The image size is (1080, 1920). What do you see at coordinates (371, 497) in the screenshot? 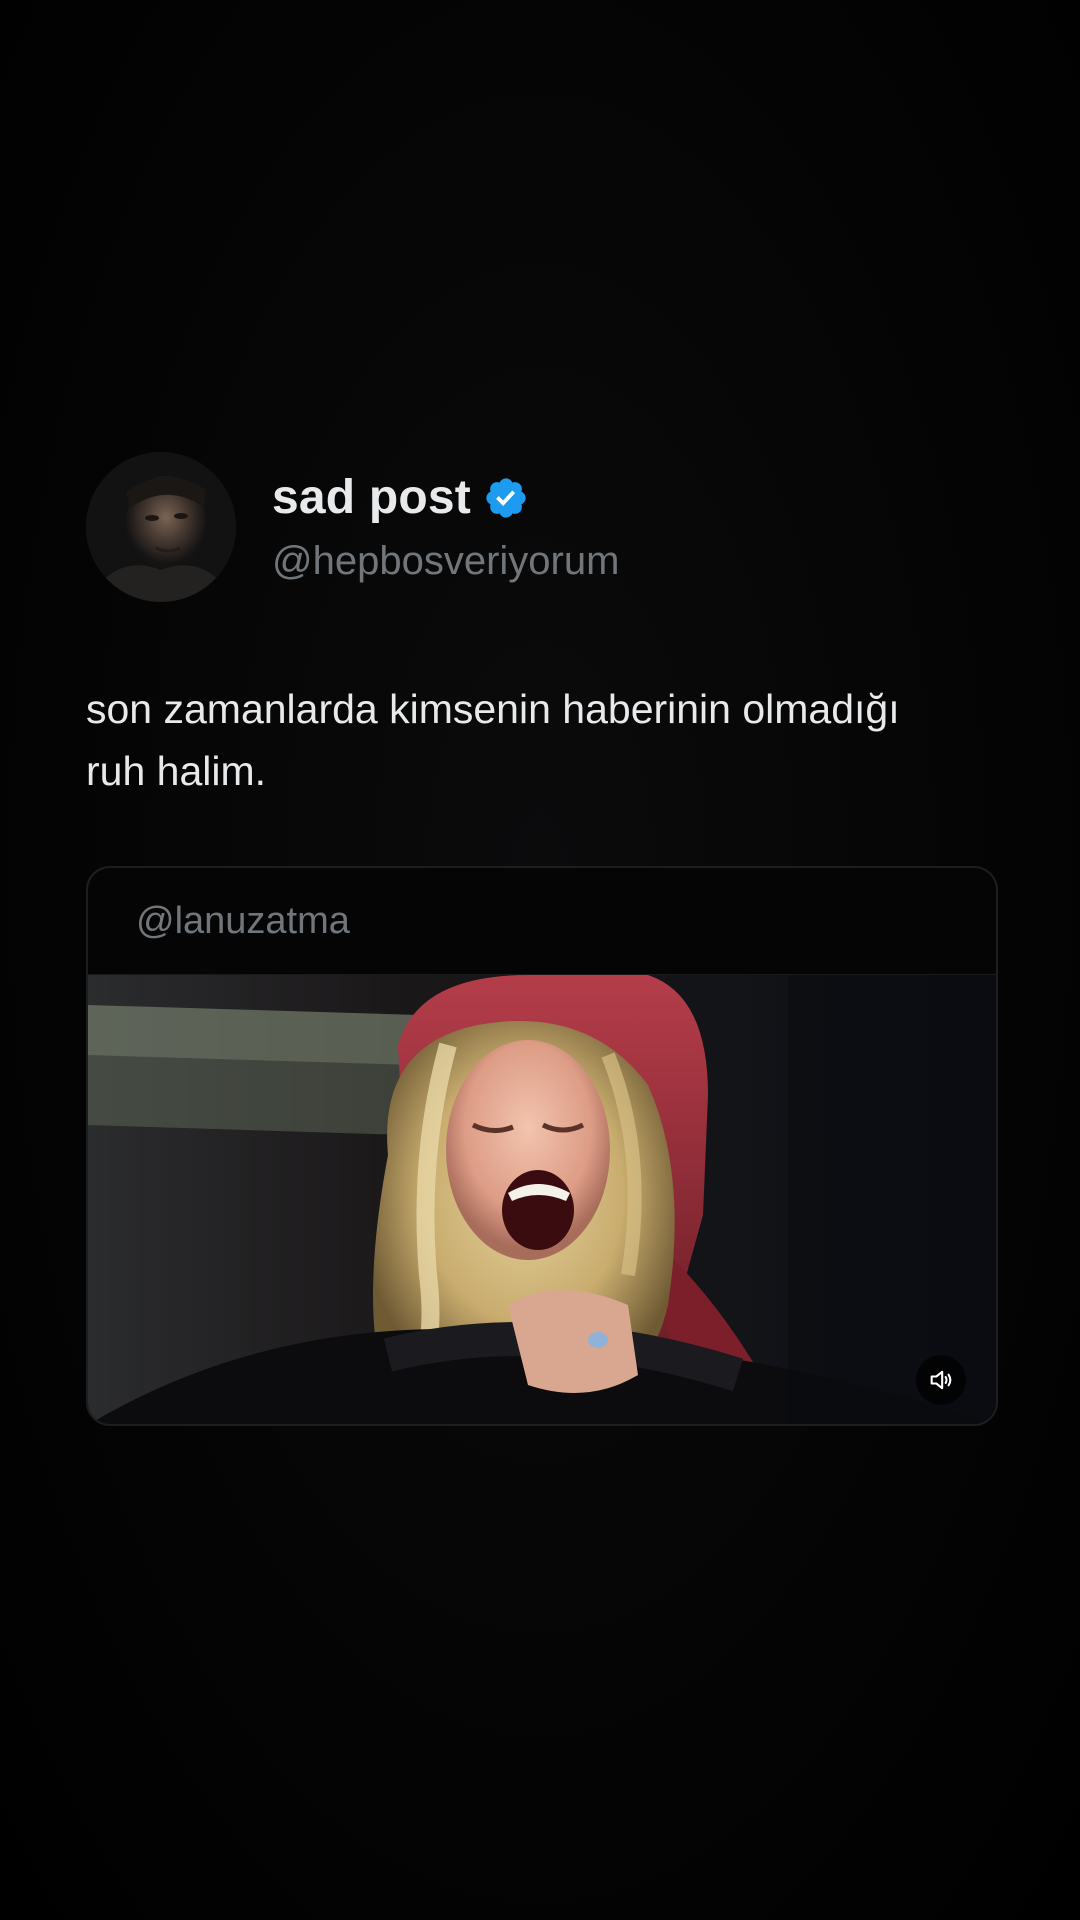
I see `display-name: sad post` at bounding box center [371, 497].